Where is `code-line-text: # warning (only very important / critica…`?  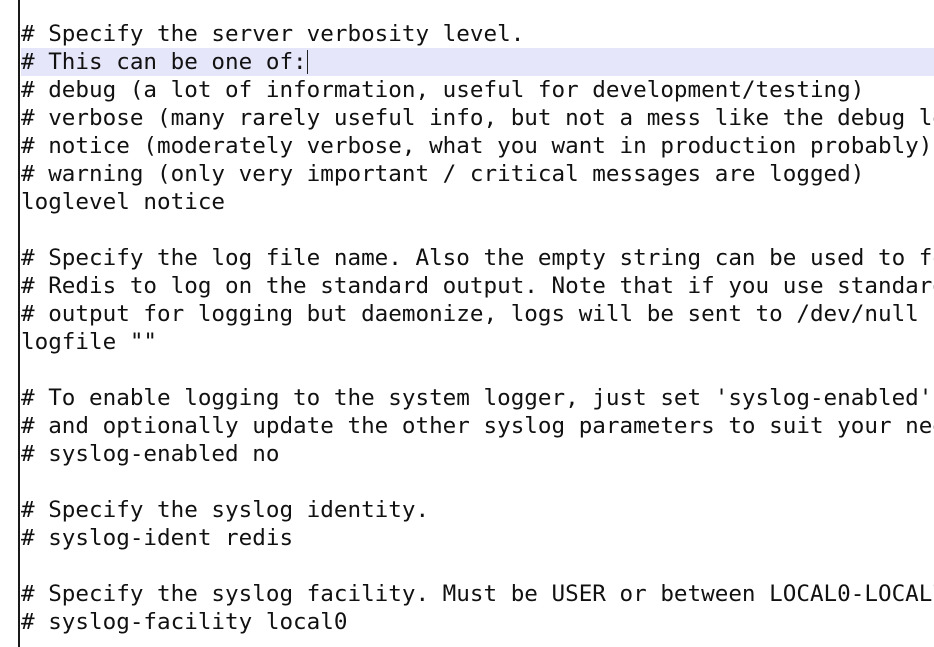 code-line-text: # warning (only very important / critica… is located at coordinates (443, 174).